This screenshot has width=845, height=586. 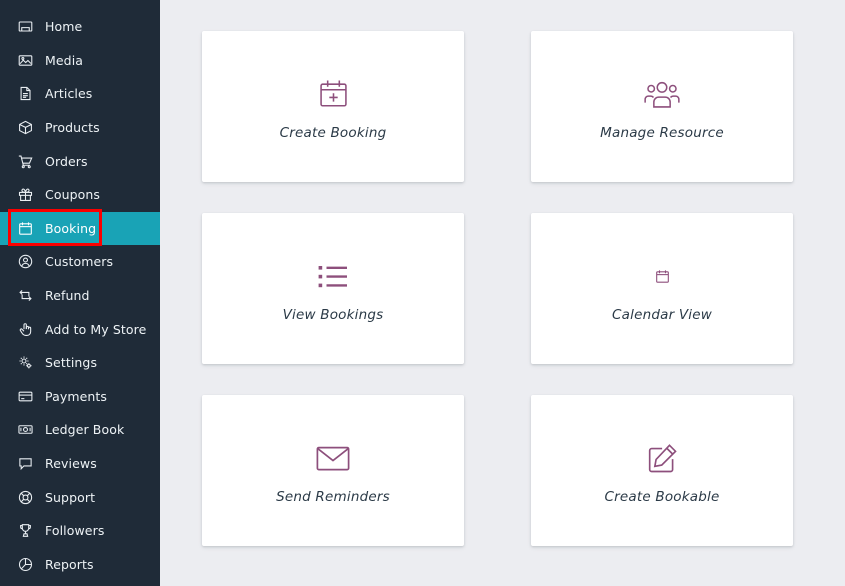 I want to click on card-manage-resource: Manage Resource, so click(x=662, y=106).